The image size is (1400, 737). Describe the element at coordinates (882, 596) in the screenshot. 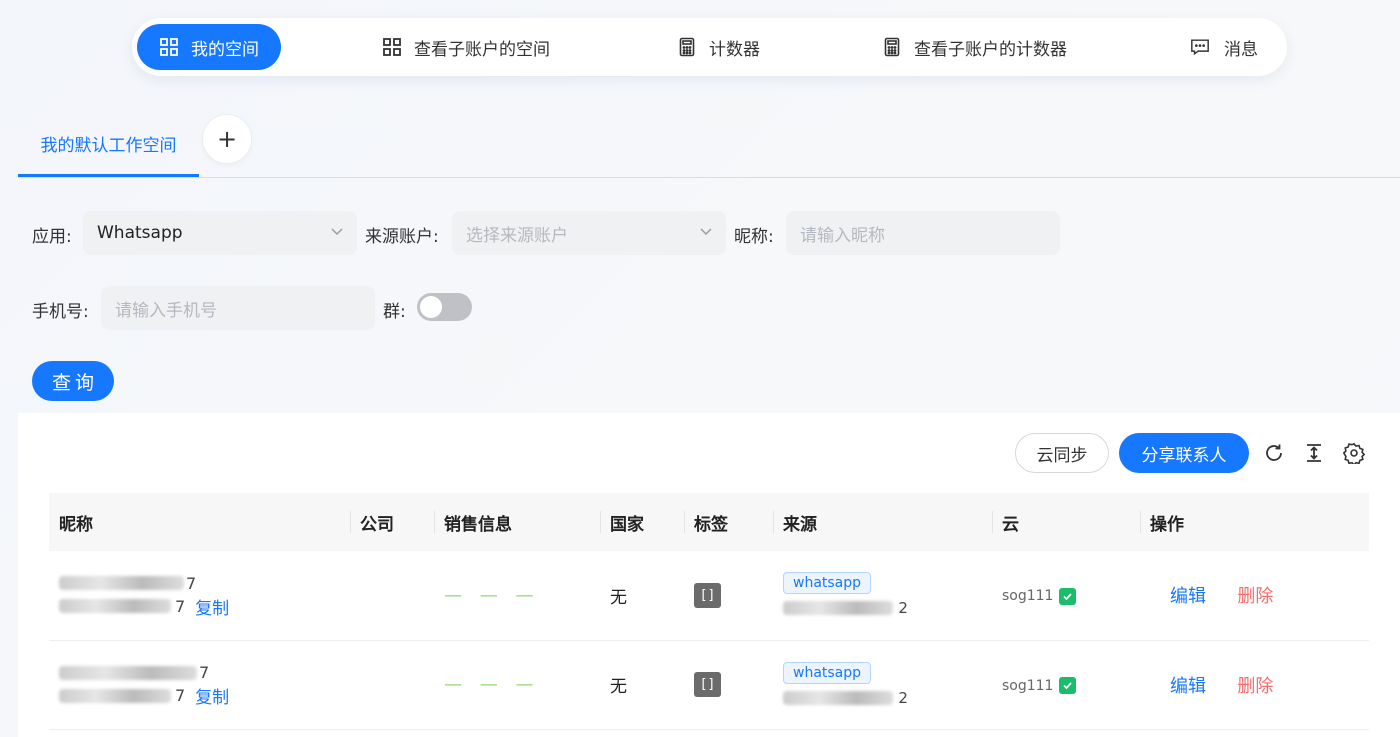

I see `source-cell: whatsapp 2` at that location.